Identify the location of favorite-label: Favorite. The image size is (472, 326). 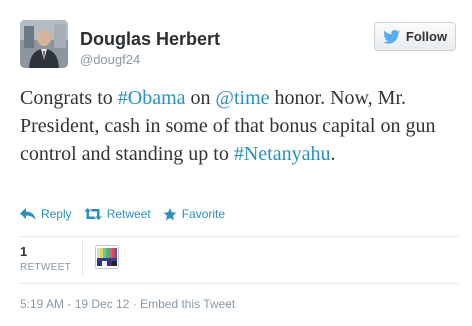
(203, 214).